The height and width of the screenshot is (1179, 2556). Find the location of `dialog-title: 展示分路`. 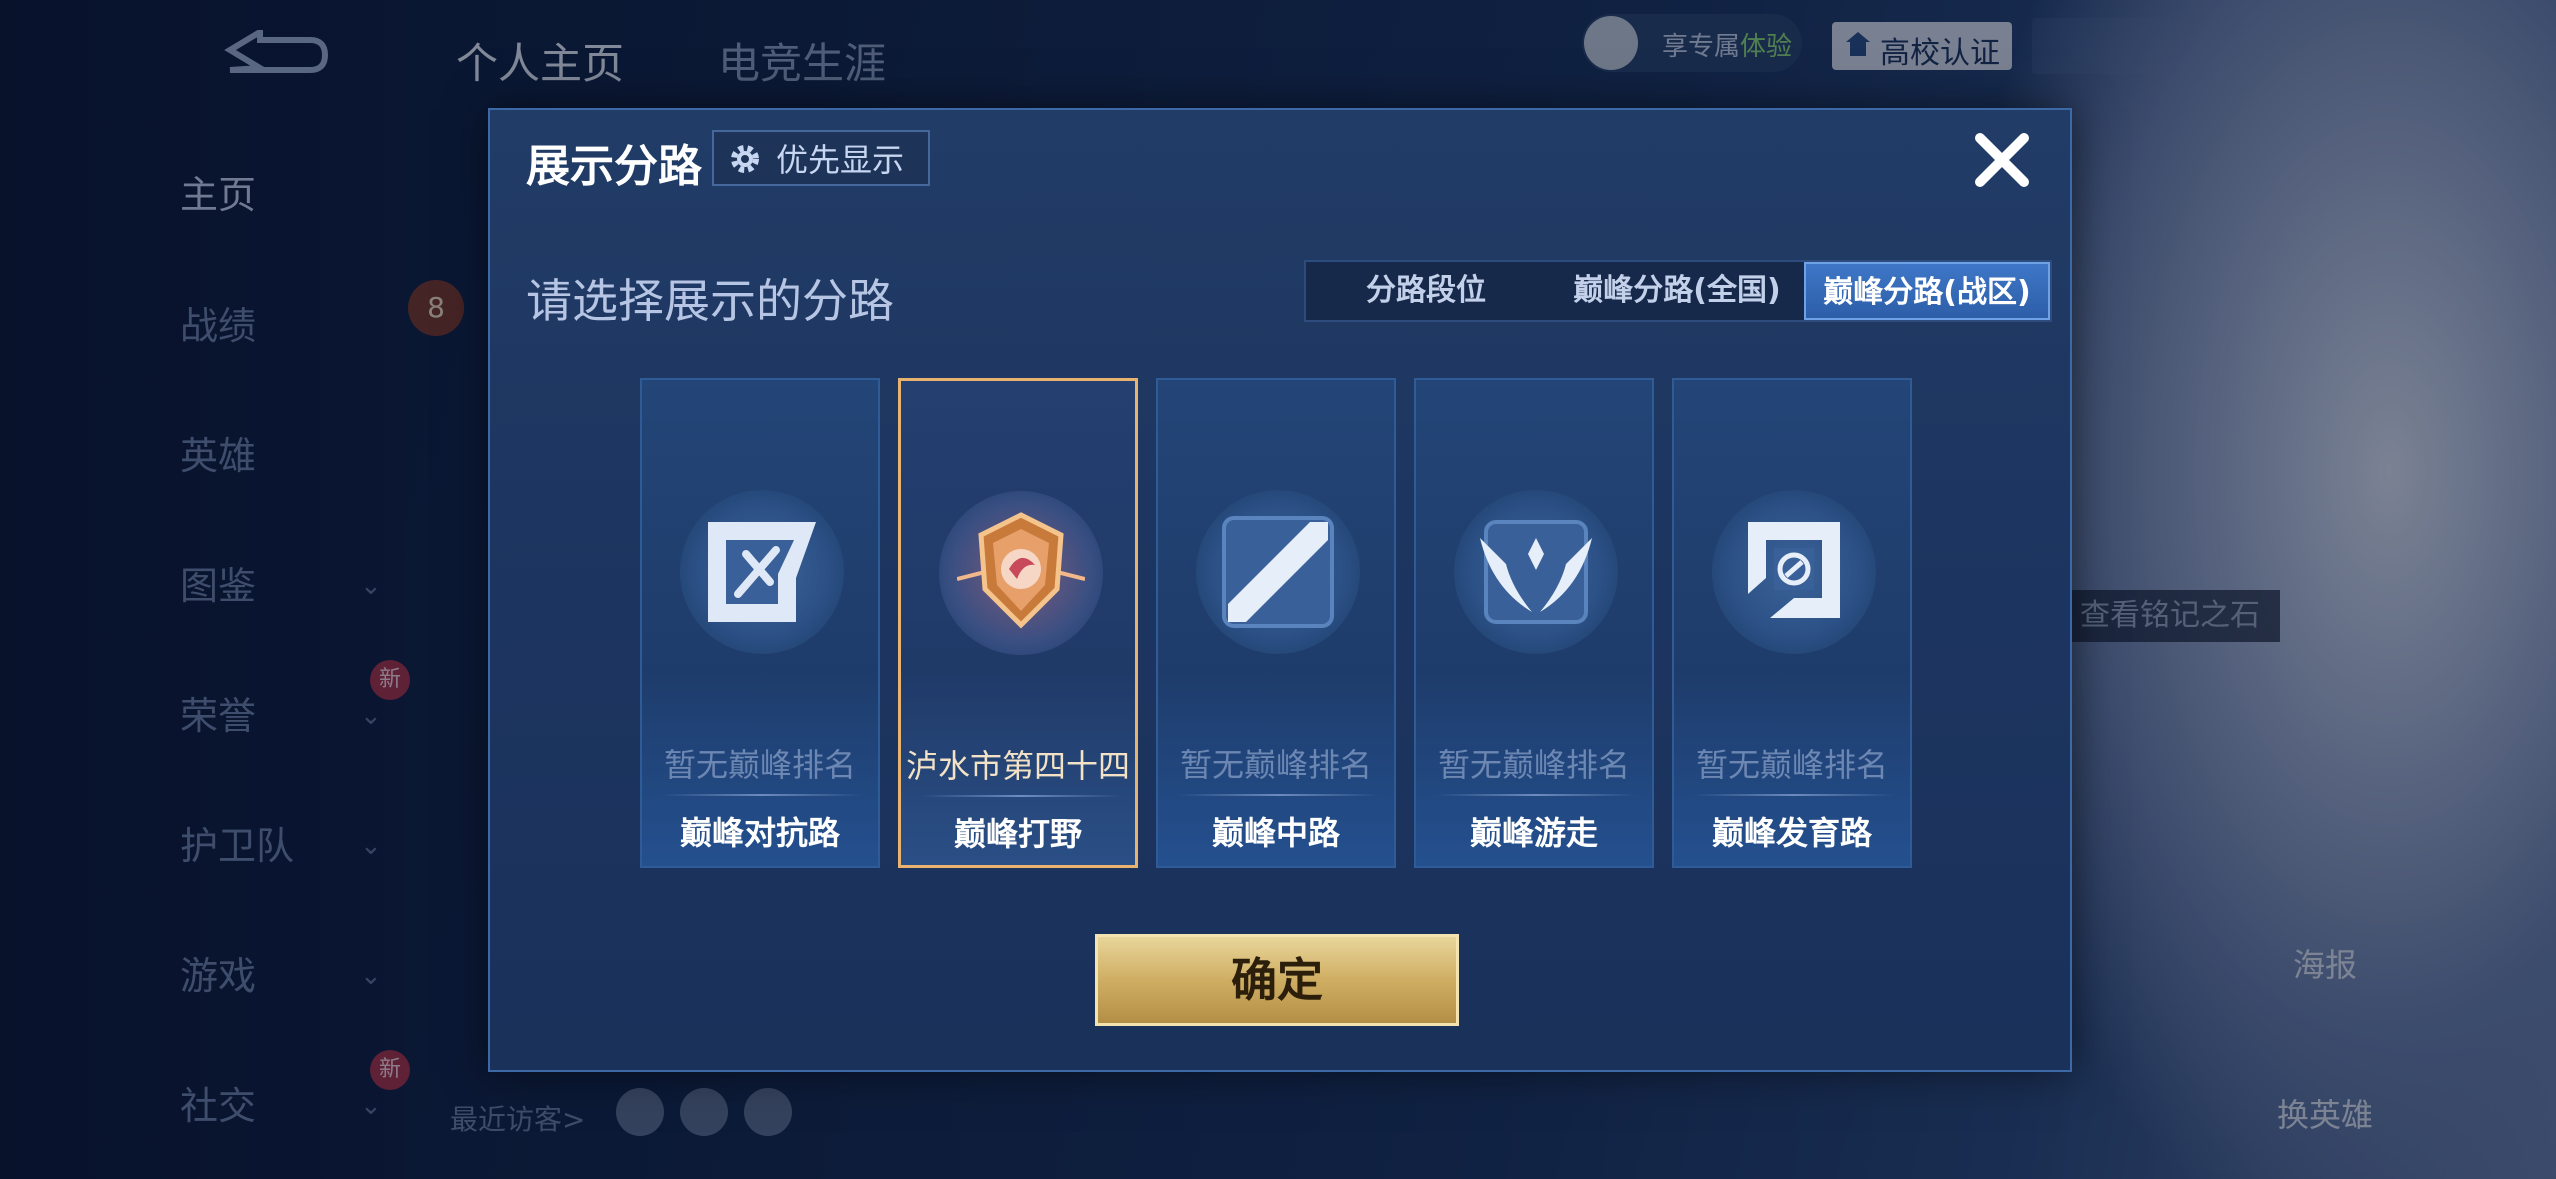

dialog-title: 展示分路 is located at coordinates (614, 166).